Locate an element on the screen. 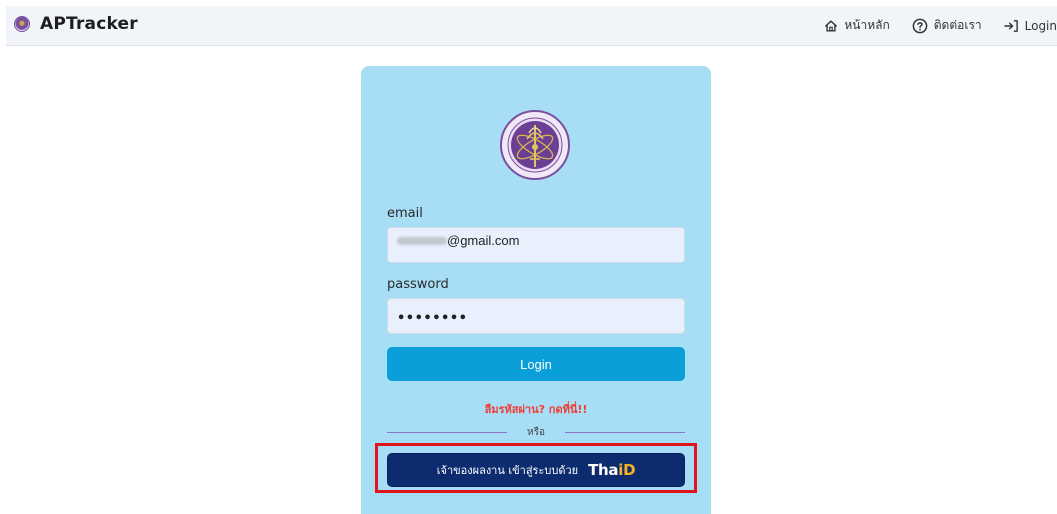 This screenshot has height=514, width=1057. nav-links: หน้าหลัก ติดต่อเรา Login is located at coordinates (940, 25).